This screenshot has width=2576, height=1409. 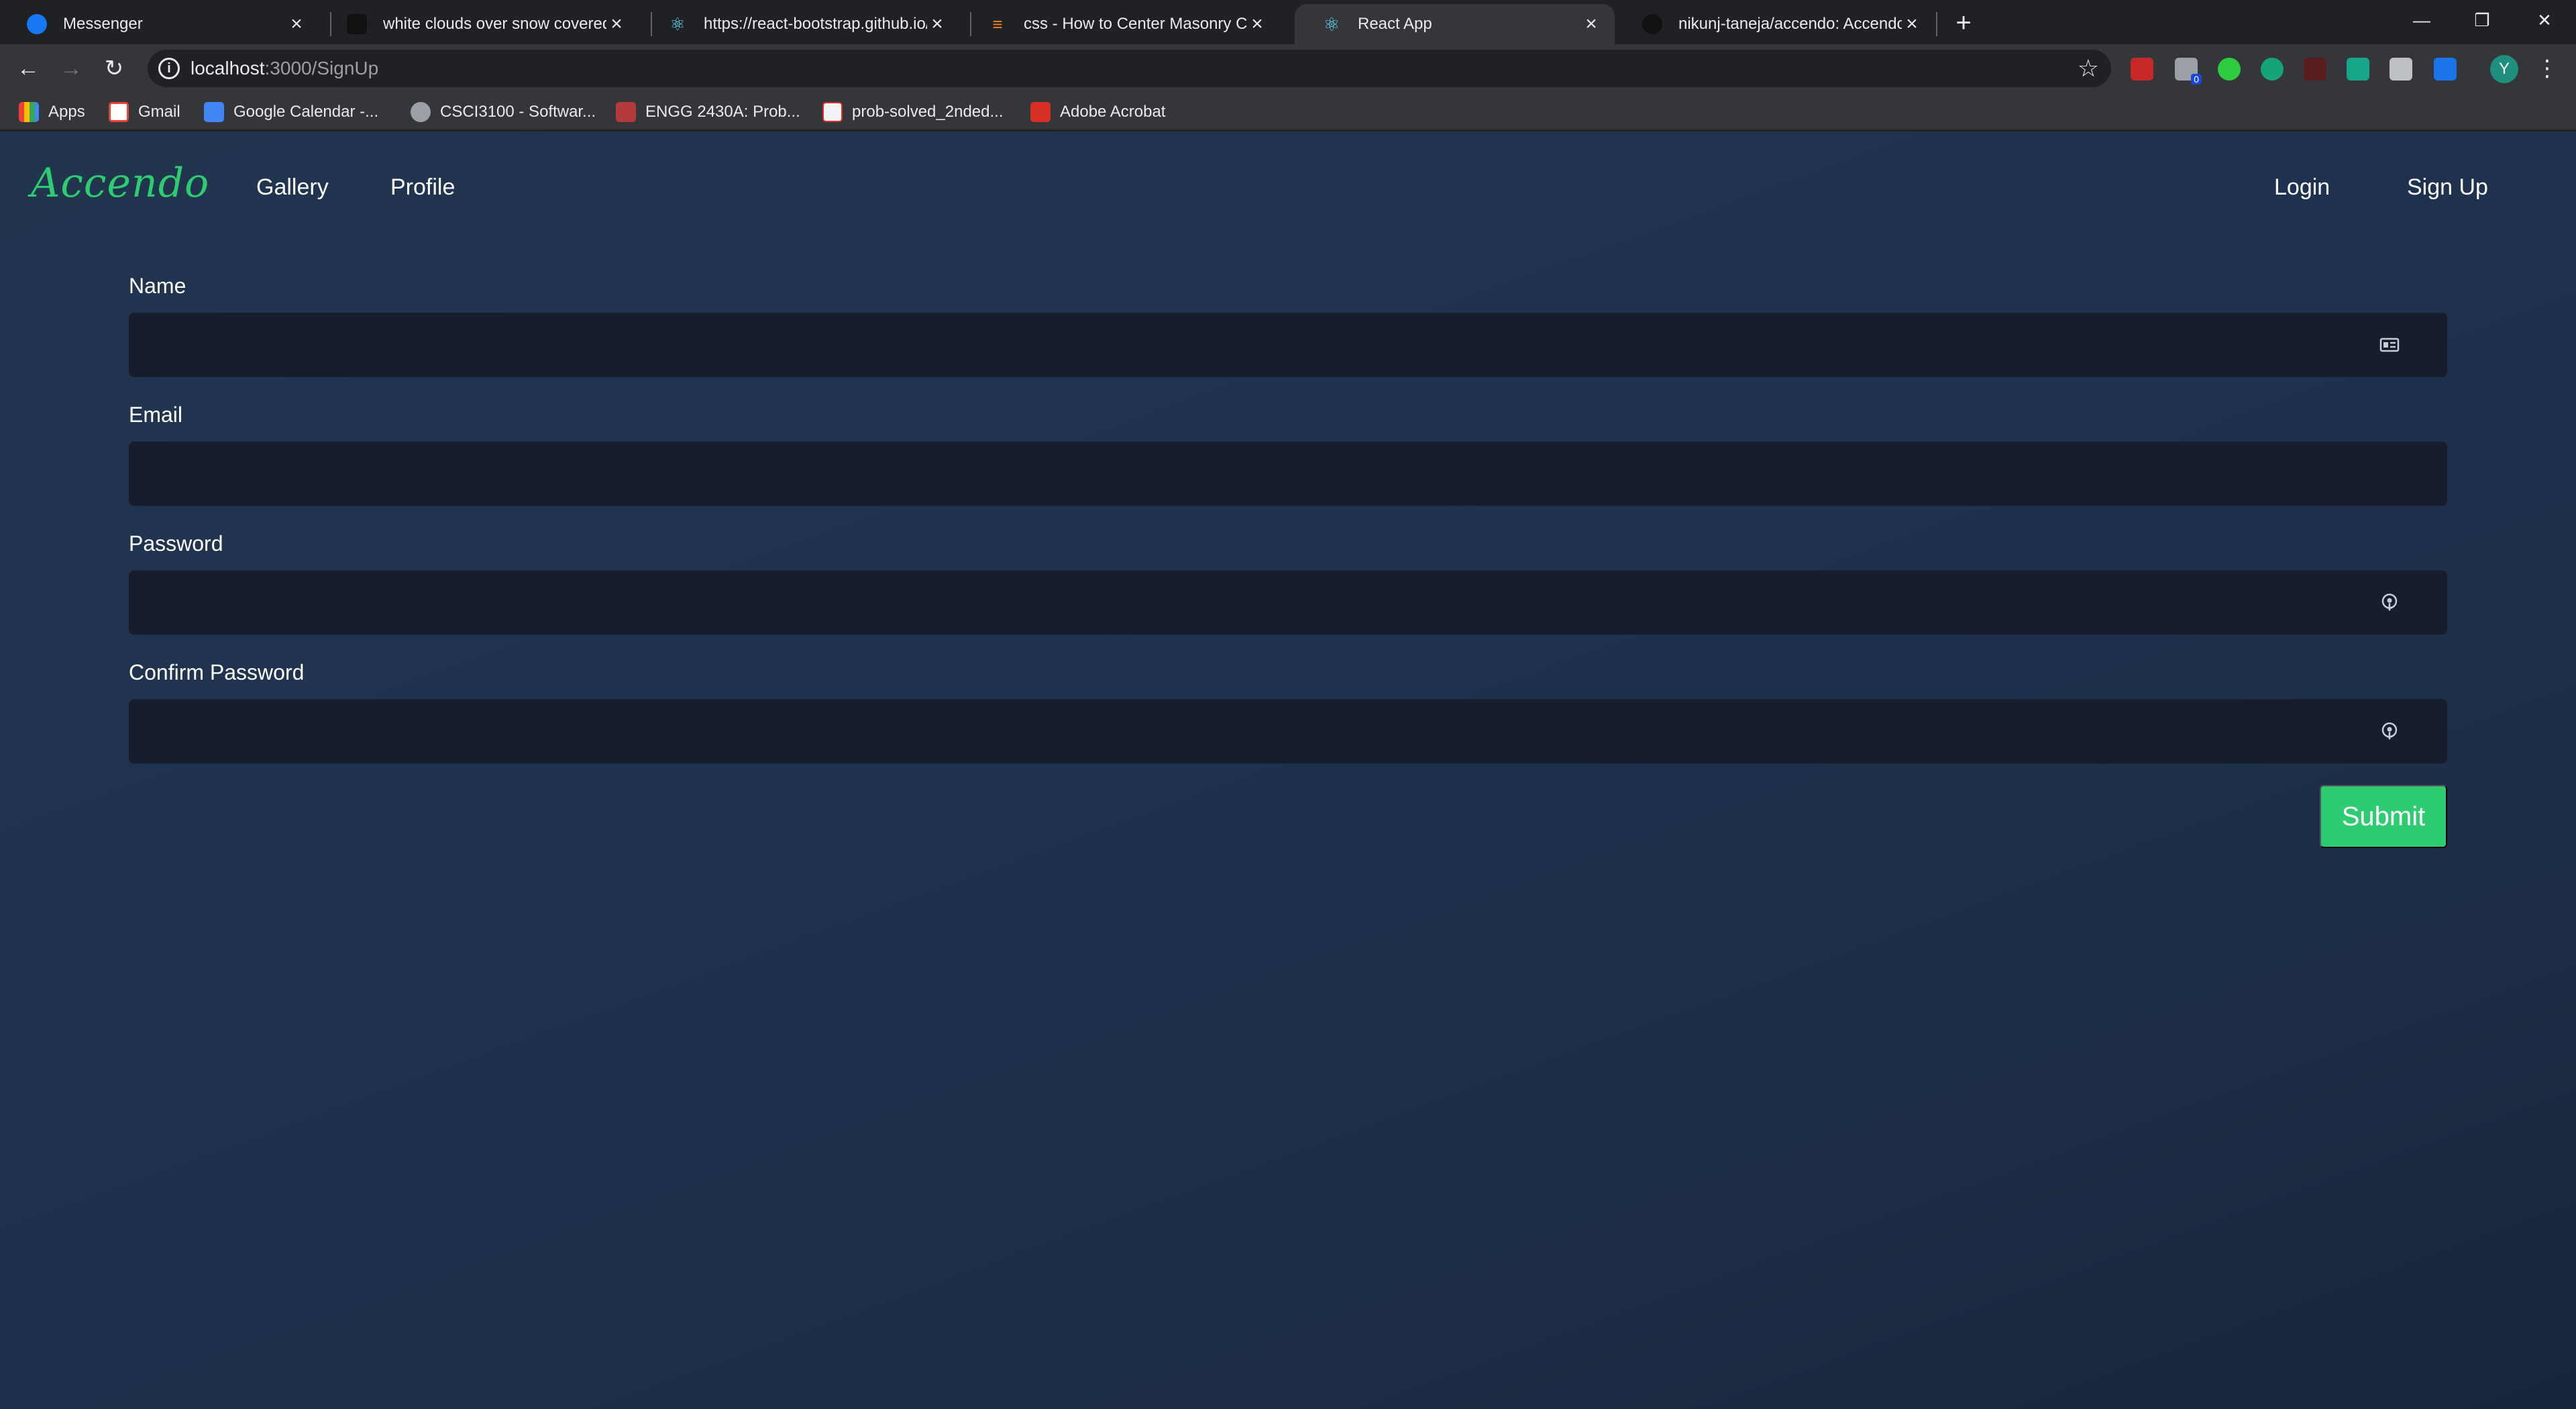 What do you see at coordinates (2229, 69) in the screenshot?
I see `evernote-extension-icon` at bounding box center [2229, 69].